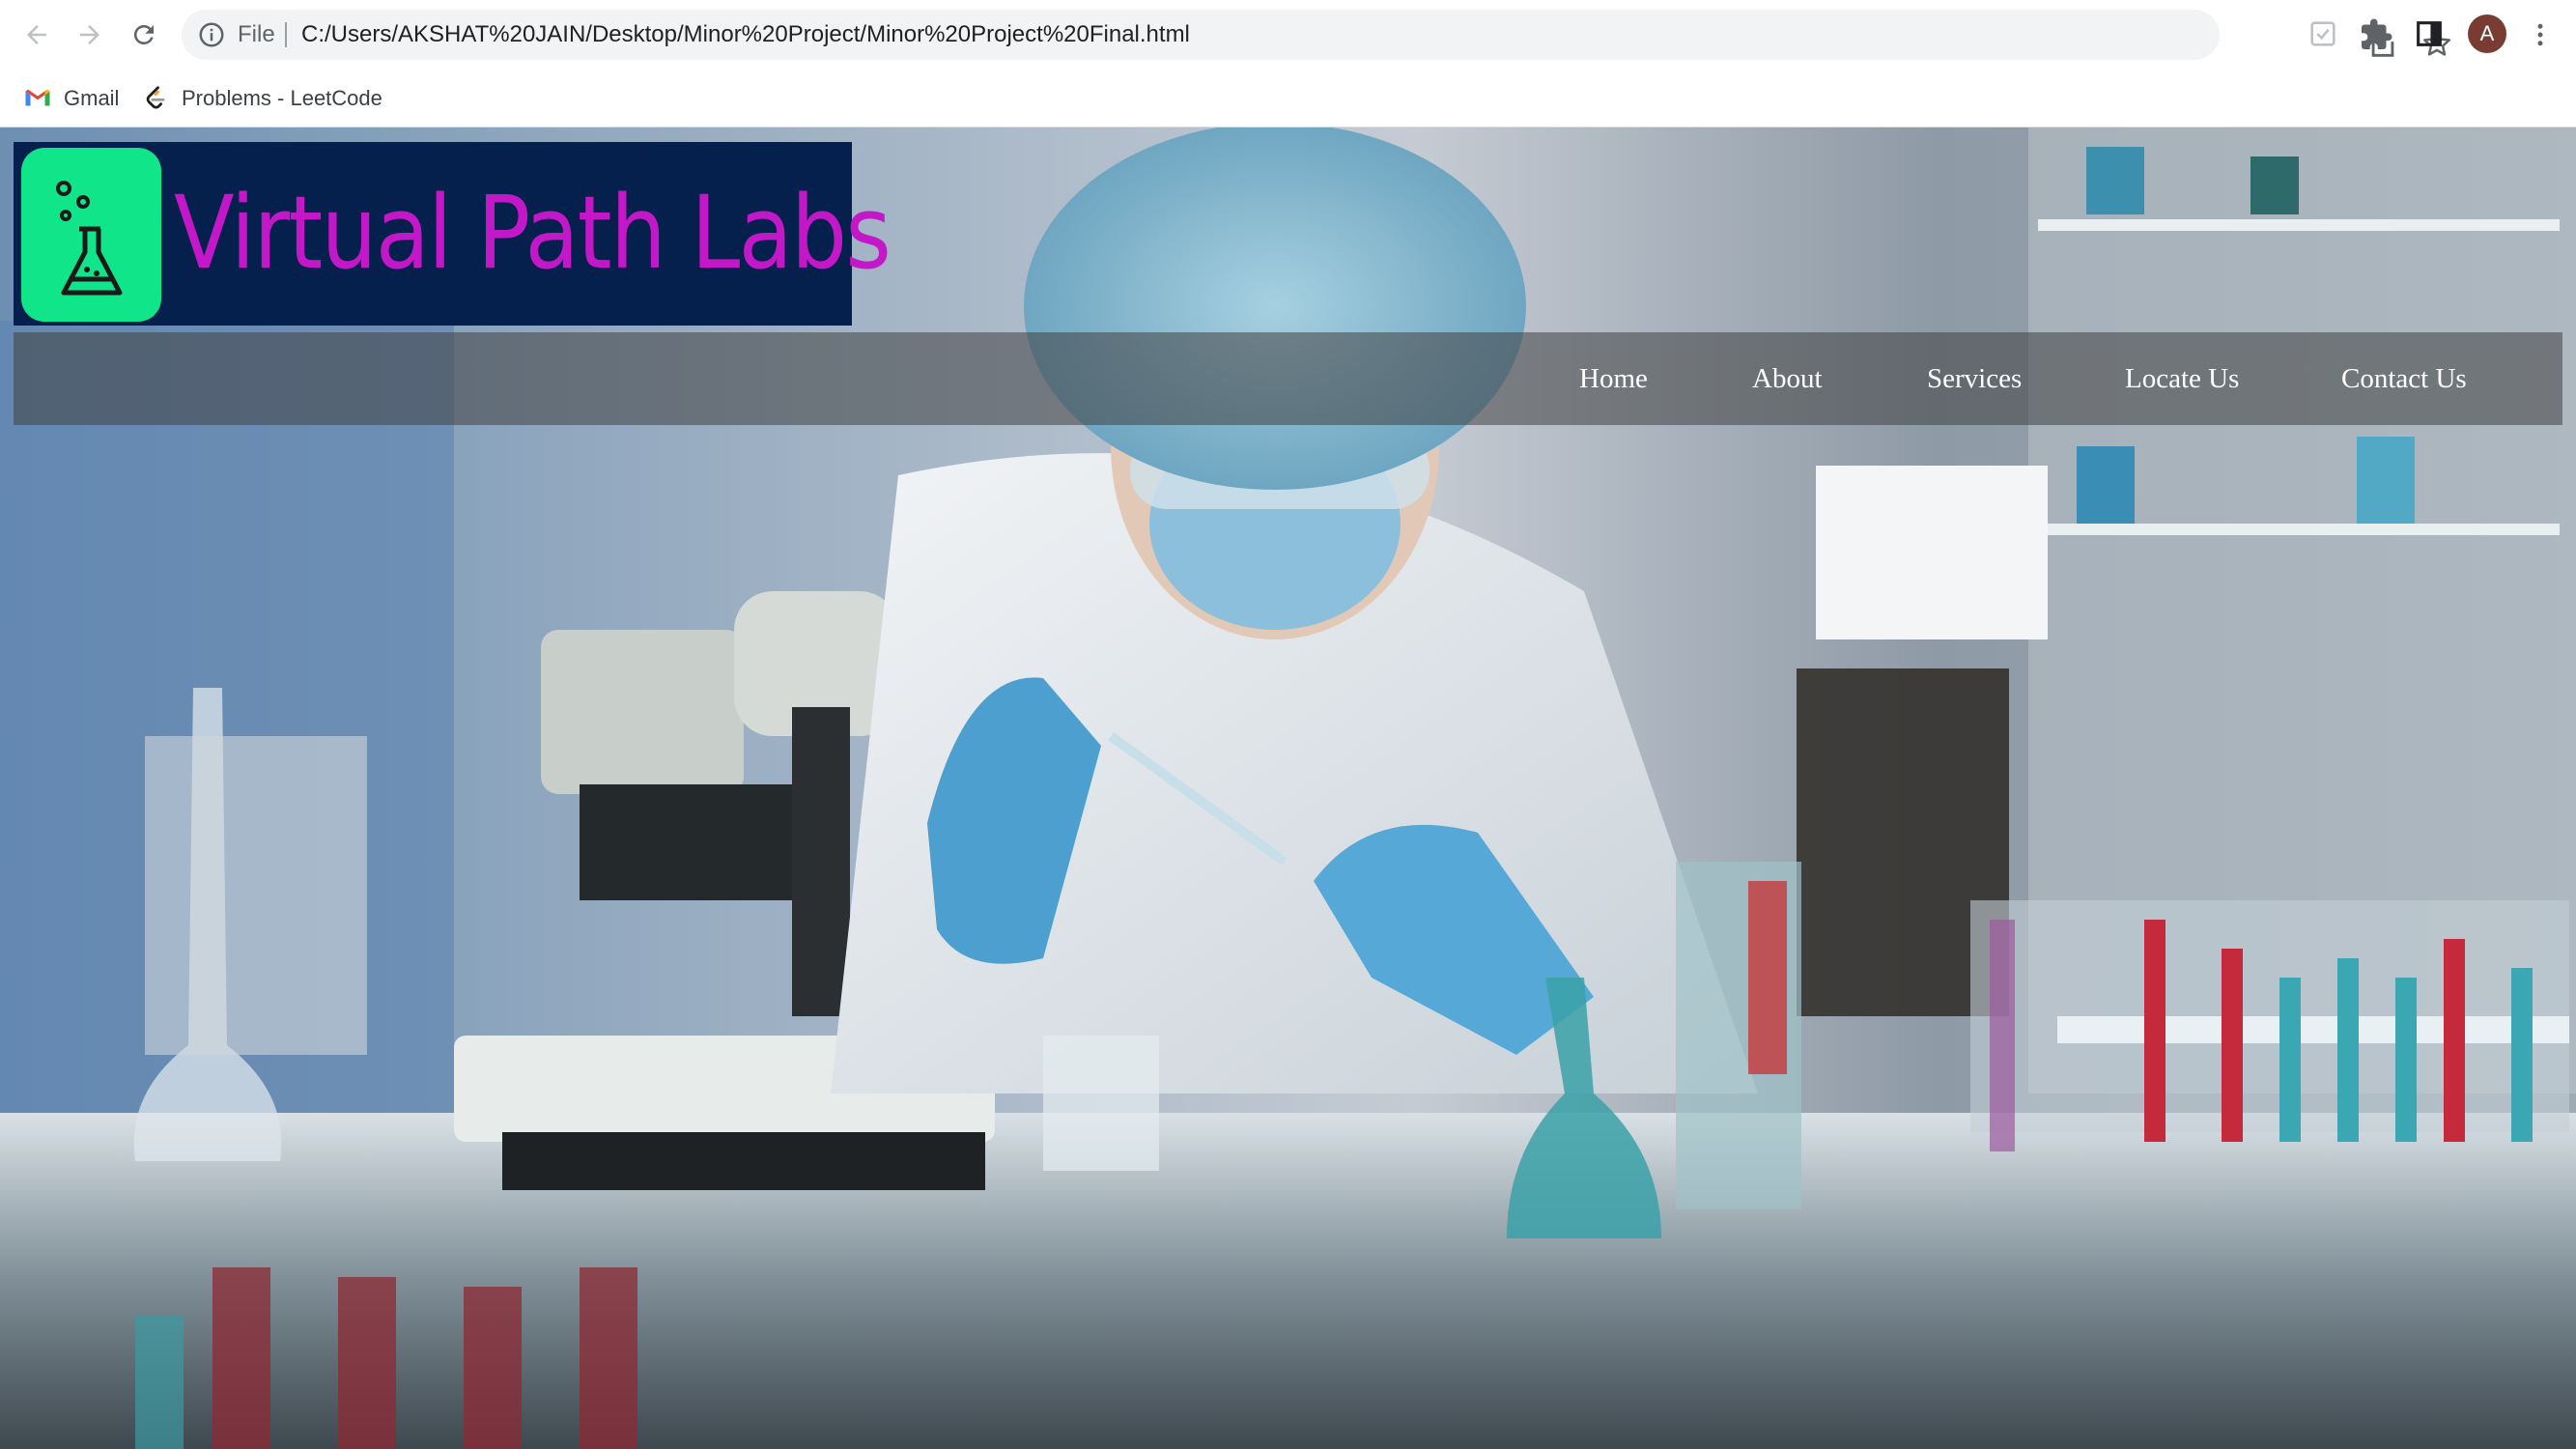 The width and height of the screenshot is (2576, 1449). What do you see at coordinates (286, 34) in the screenshot?
I see `divider` at bounding box center [286, 34].